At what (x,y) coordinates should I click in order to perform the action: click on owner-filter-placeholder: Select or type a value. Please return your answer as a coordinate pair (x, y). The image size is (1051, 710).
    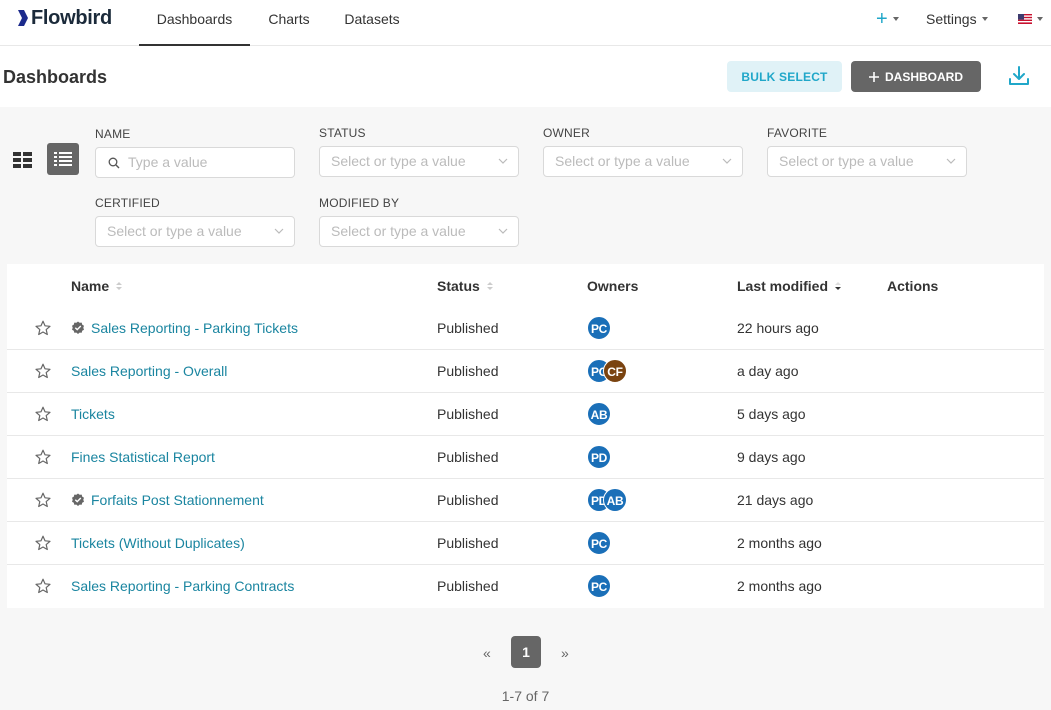
    Looking at the image, I should click on (622, 161).